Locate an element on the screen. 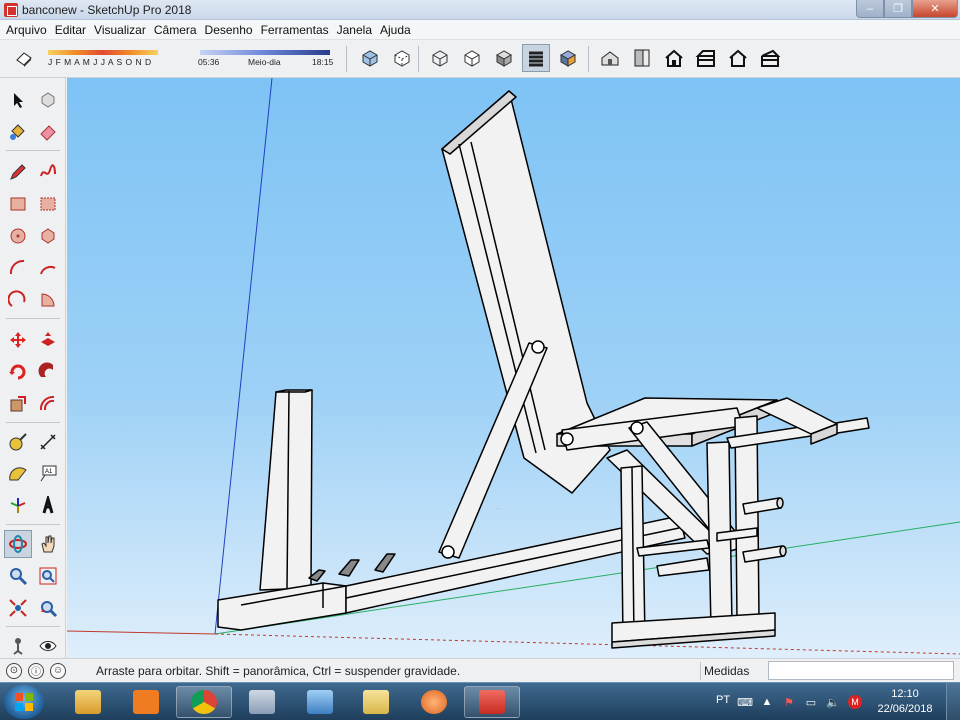 The height and width of the screenshot is (720, 960). network-computer-icon is located at coordinates (320, 702).